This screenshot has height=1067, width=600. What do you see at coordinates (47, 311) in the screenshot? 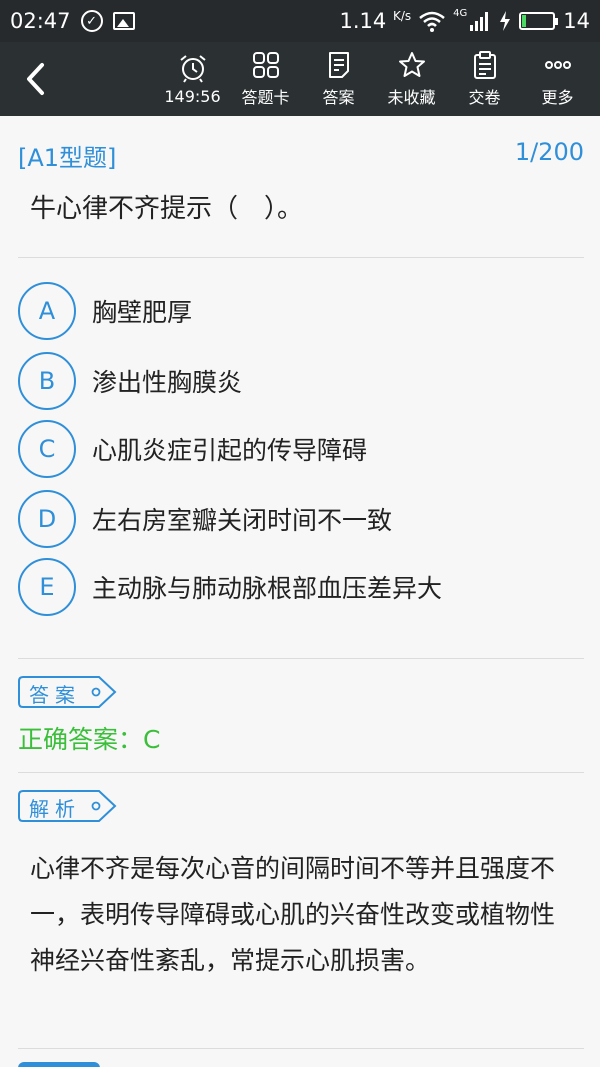
I see `option-letter: A` at bounding box center [47, 311].